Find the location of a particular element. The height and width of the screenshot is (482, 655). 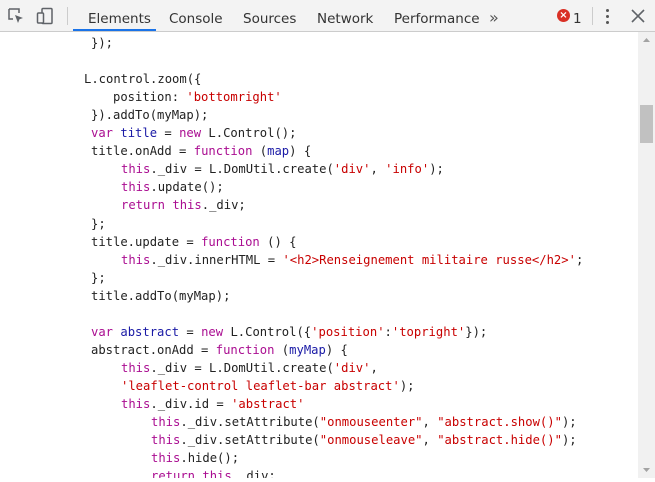

code-token: position: is located at coordinates (150, 97).